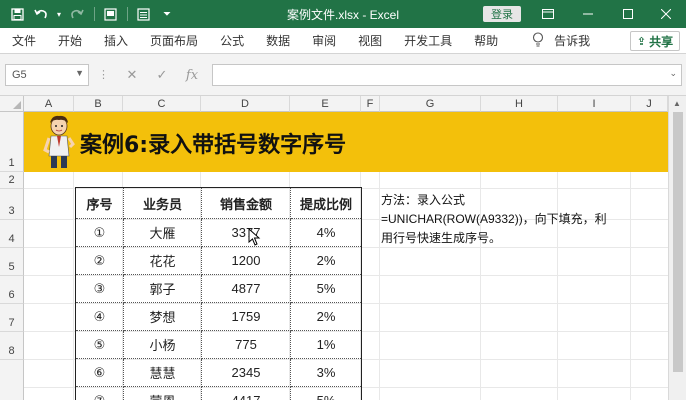 Image resolution: width=686 pixels, height=400 pixels. I want to click on expand-formula-bar-icon: ⌄, so click(673, 73).